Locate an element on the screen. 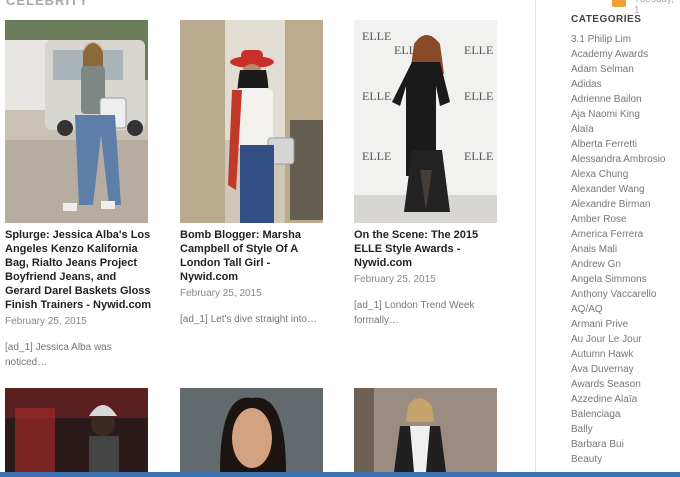 The height and width of the screenshot is (477, 680). category-link: Anthony Vaccarello is located at coordinates (625, 294).